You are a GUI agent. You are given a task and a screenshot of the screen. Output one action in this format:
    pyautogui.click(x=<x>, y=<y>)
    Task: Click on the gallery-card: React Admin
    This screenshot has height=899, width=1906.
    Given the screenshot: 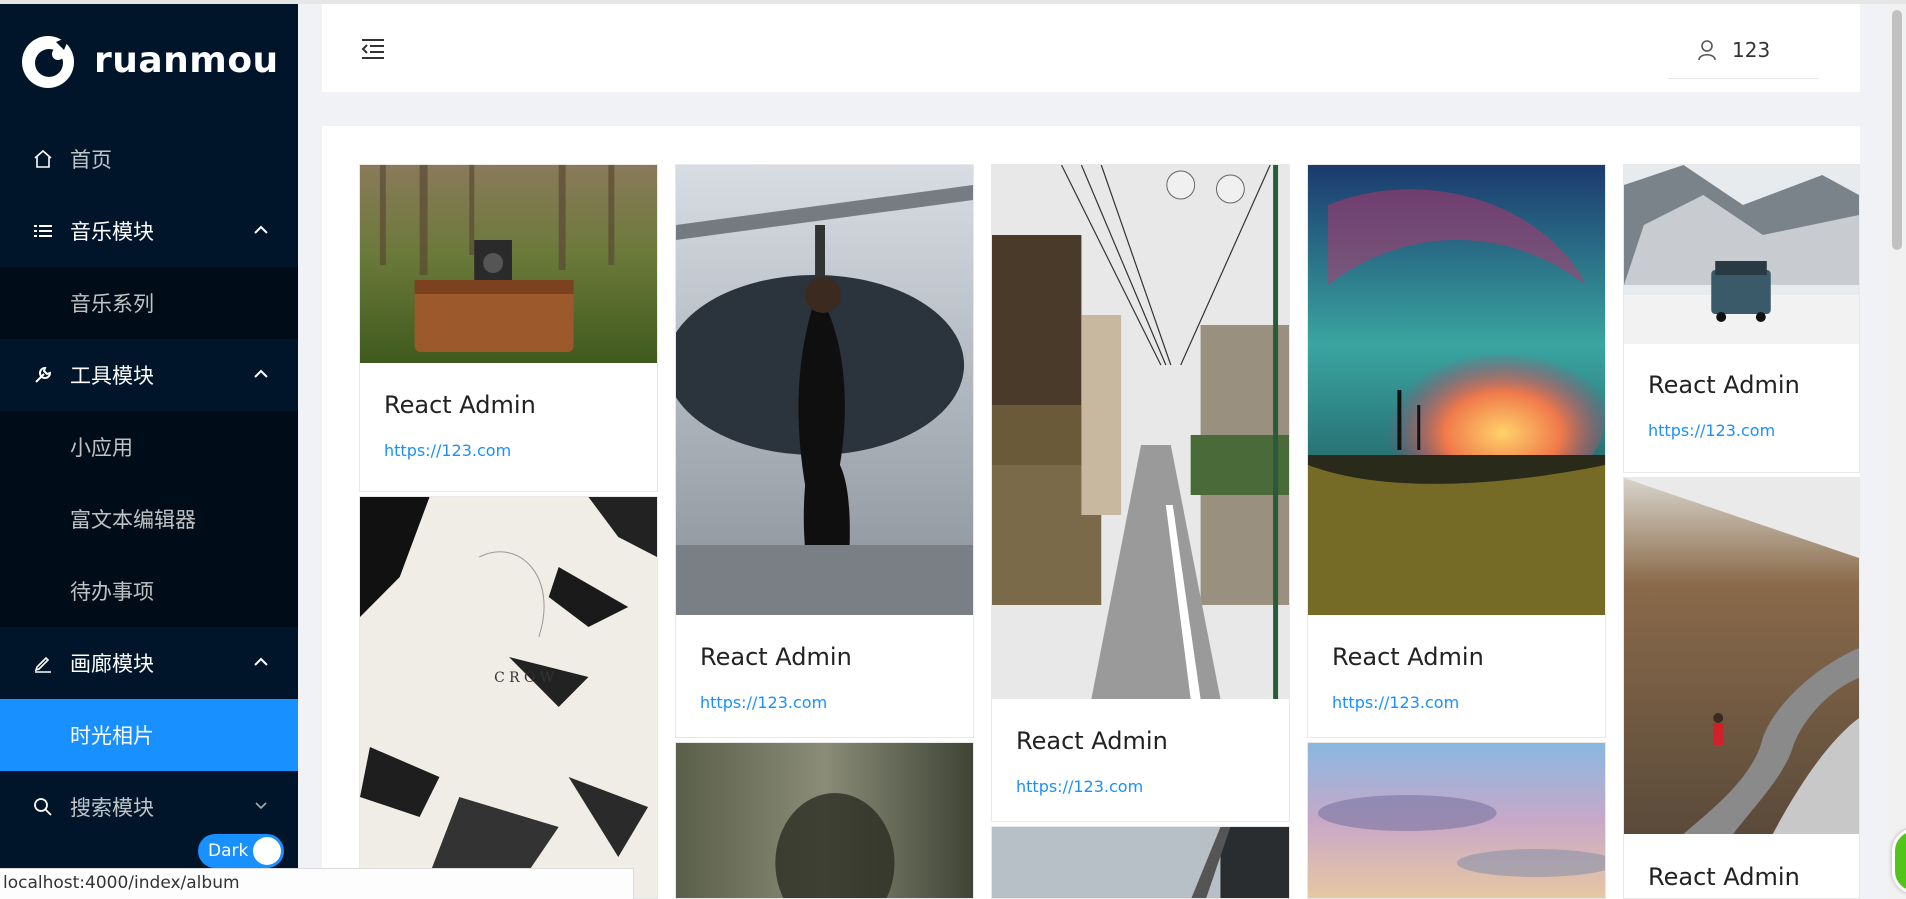 What is the action you would take?
    pyautogui.click(x=1741, y=688)
    